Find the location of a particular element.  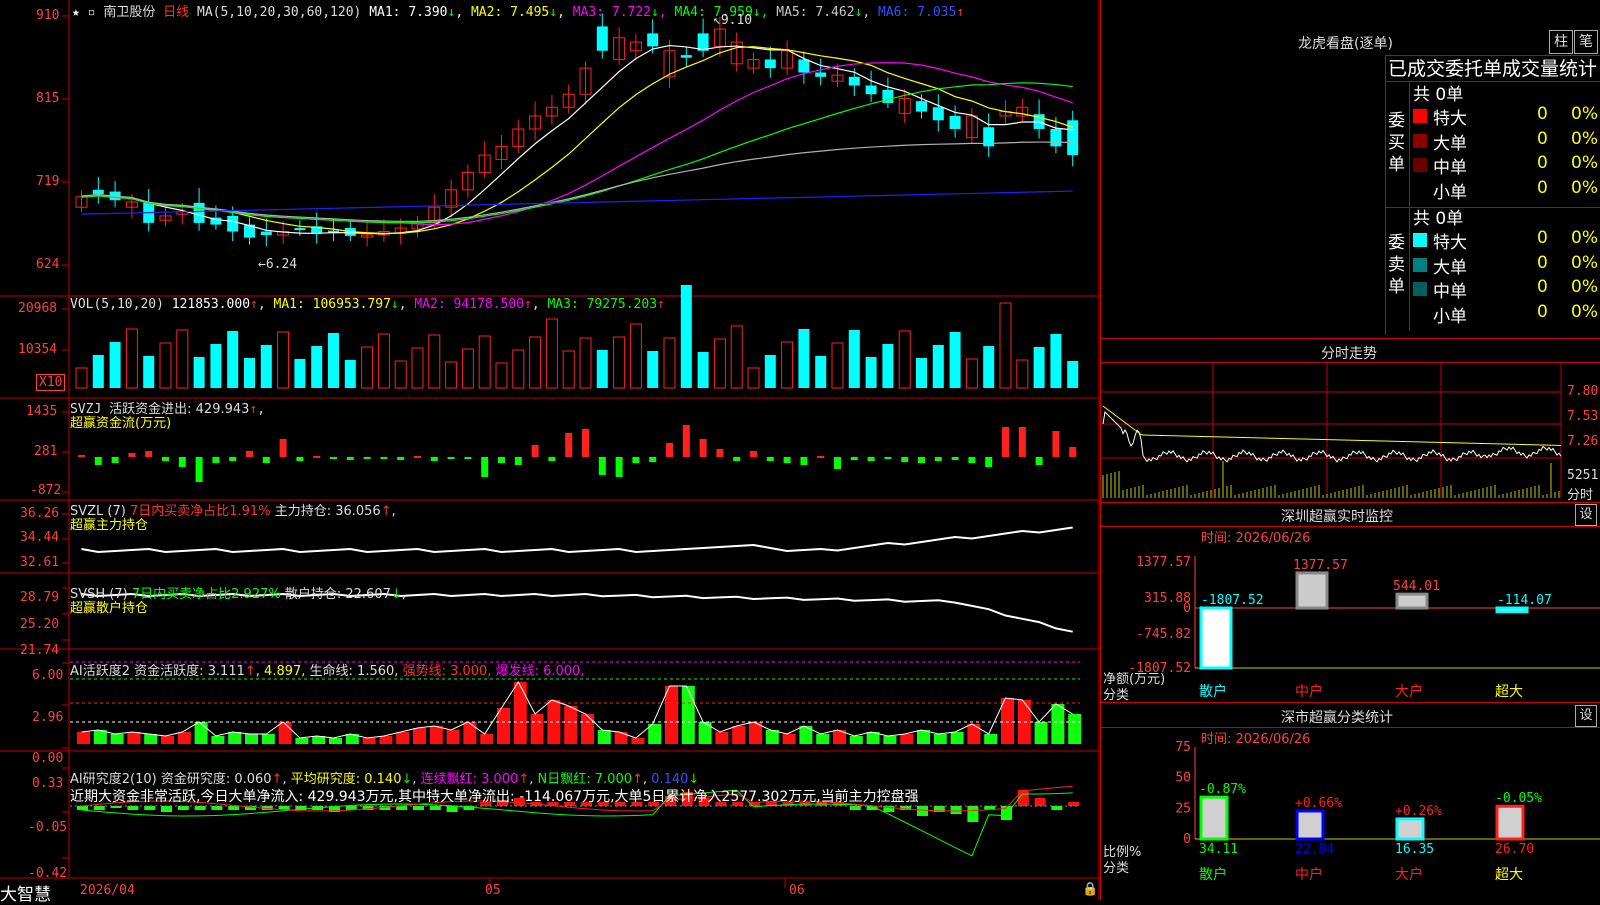

monitor-title: 深圳超赢实时监控 is located at coordinates (1337, 517).